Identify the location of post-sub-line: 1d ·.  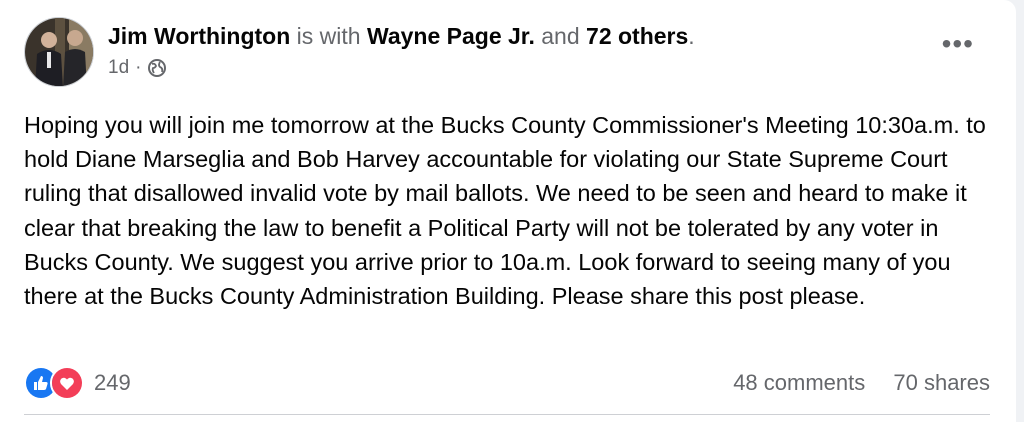
(401, 68).